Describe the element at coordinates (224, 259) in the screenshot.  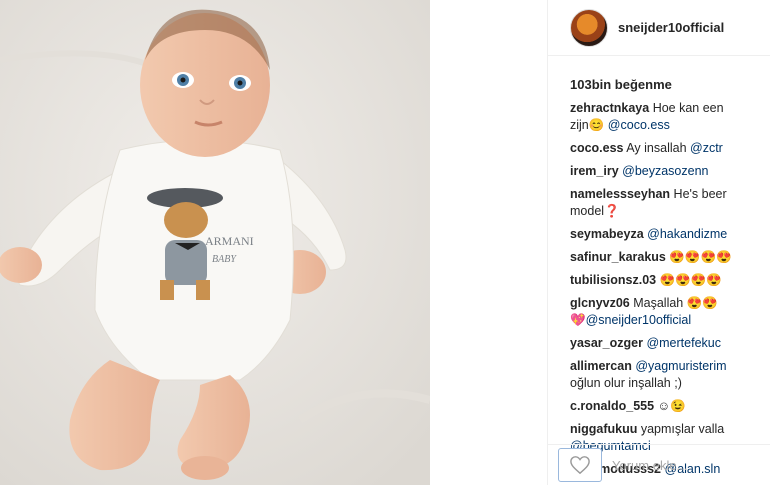
I see `print-sub: BABY` at that location.